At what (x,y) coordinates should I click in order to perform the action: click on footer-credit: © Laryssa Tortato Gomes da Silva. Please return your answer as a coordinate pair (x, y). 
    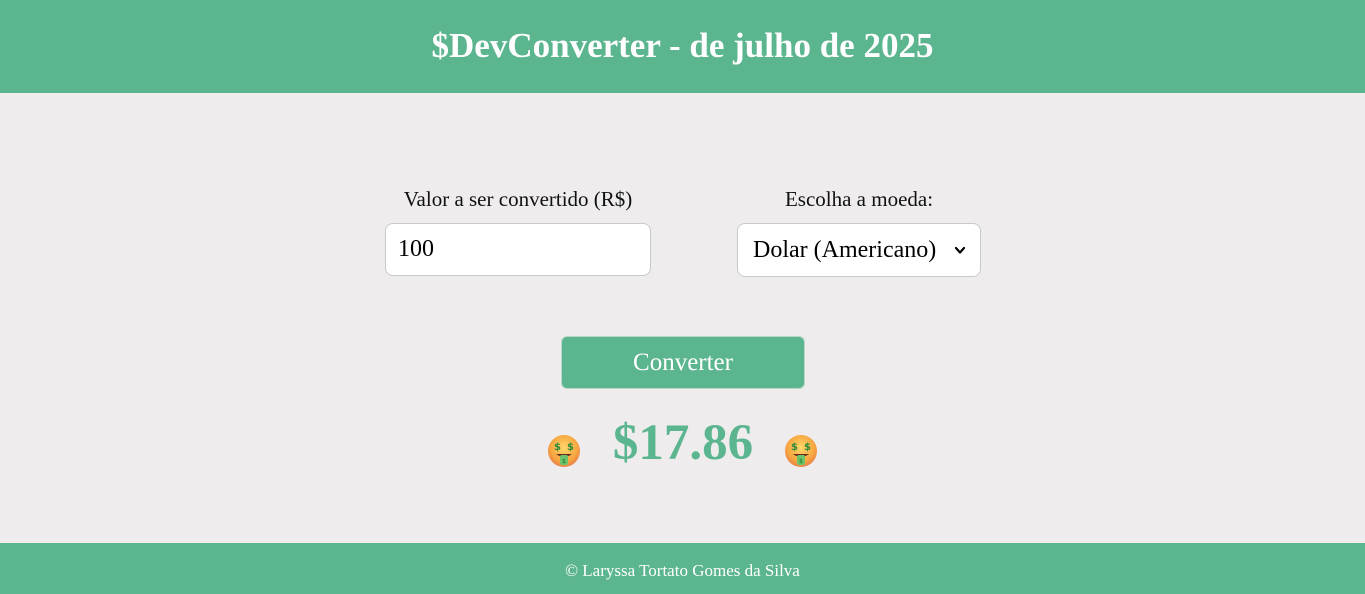
    Looking at the image, I should click on (682, 570).